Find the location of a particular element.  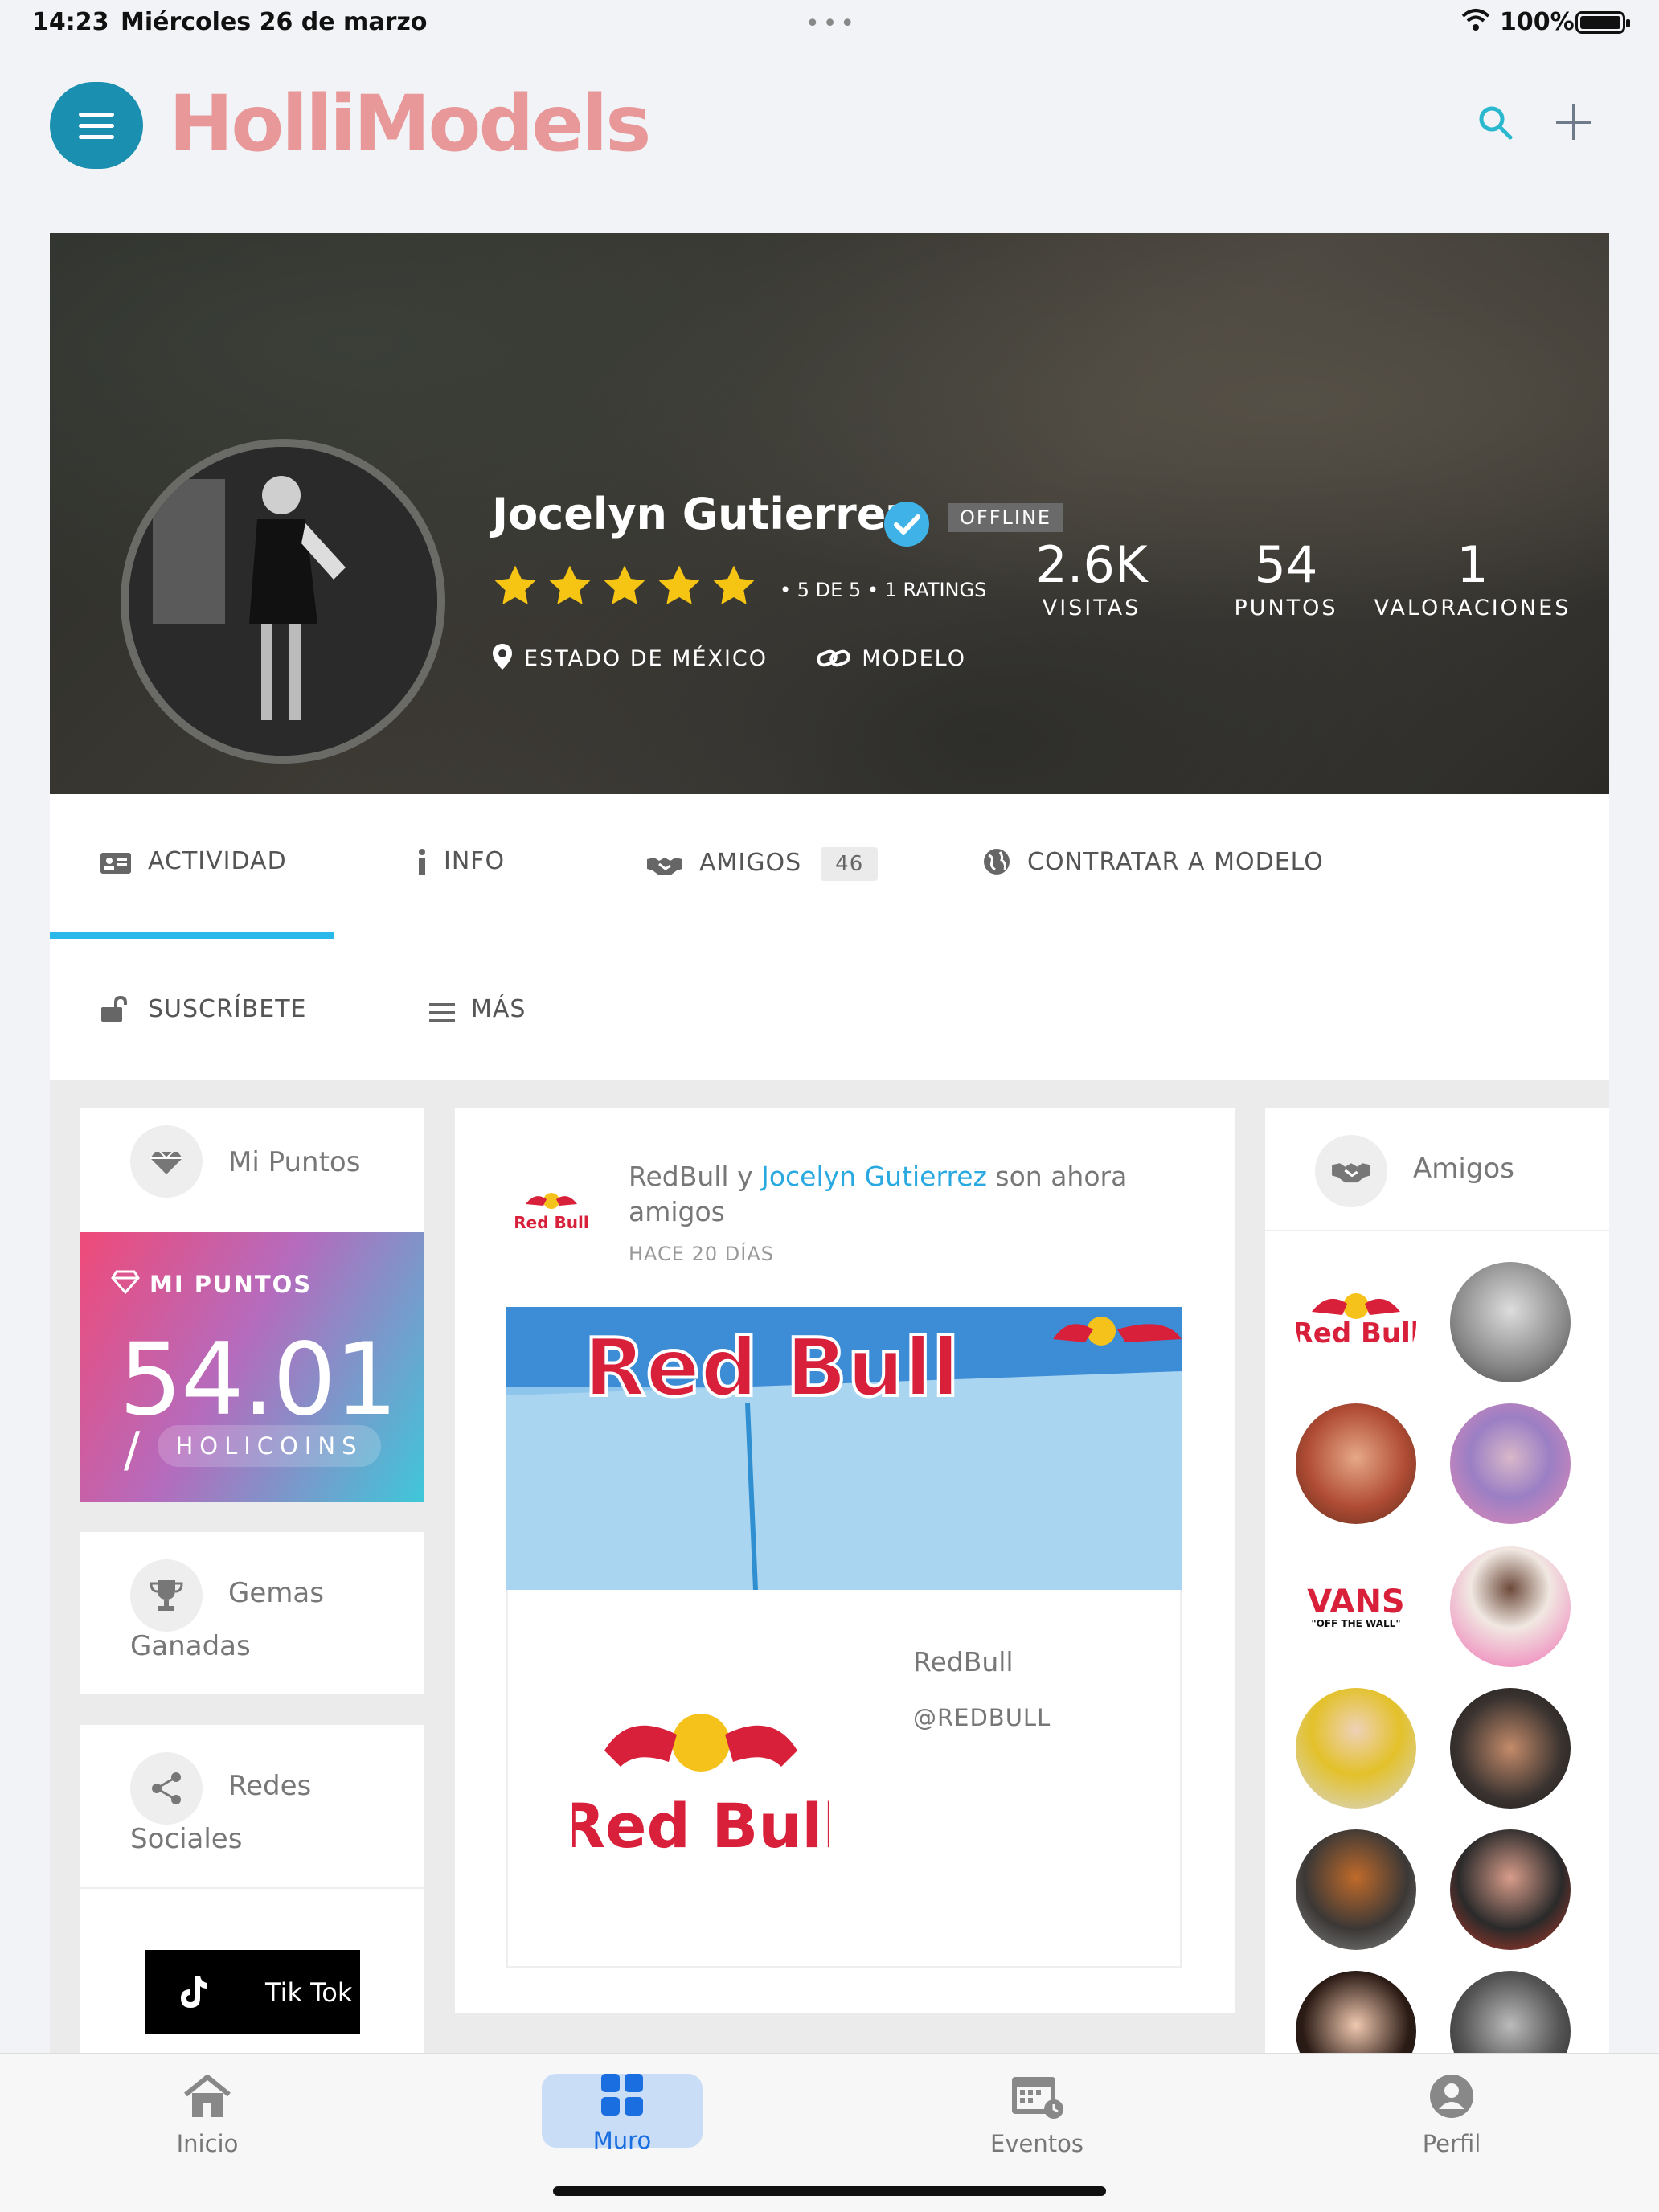

status-date: Miércoles 26 de marzo is located at coordinates (274, 22).